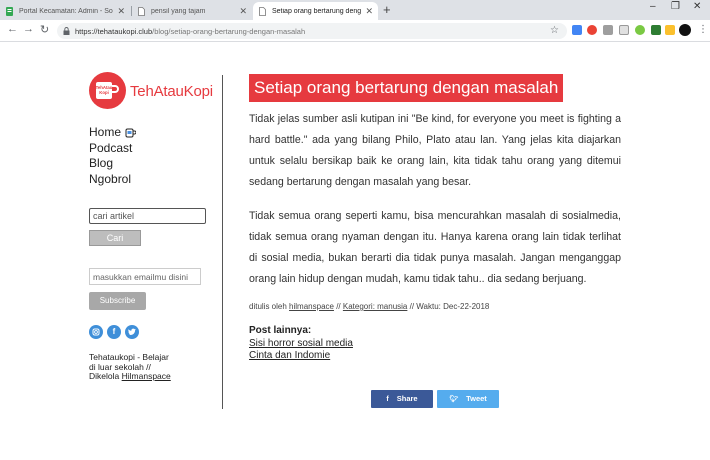 The image size is (710, 460). I want to click on facebook-share-button: f Share, so click(402, 399).